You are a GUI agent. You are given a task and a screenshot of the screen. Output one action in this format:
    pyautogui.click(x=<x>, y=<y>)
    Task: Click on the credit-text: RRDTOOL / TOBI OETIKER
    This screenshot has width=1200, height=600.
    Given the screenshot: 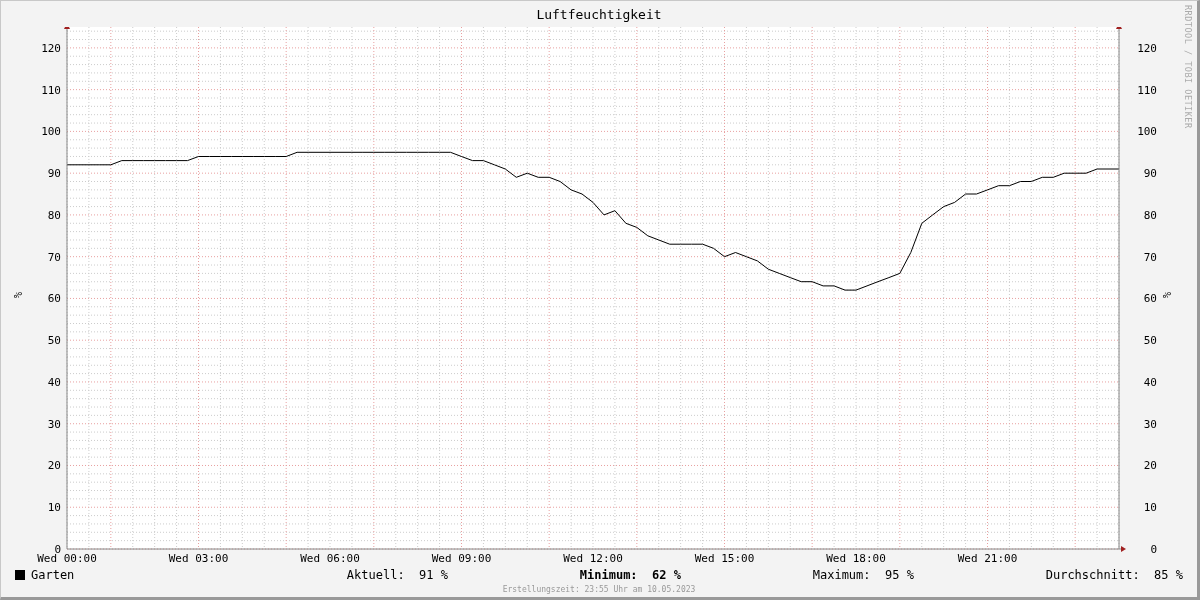 What is the action you would take?
    pyautogui.click(x=1188, y=67)
    